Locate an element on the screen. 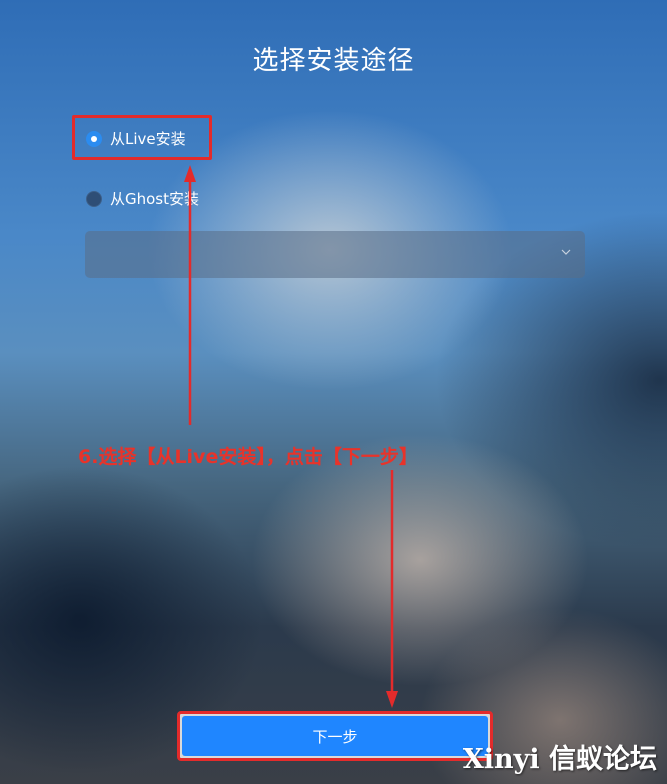 The width and height of the screenshot is (667, 784). annotation-highlight-box is located at coordinates (142, 137).